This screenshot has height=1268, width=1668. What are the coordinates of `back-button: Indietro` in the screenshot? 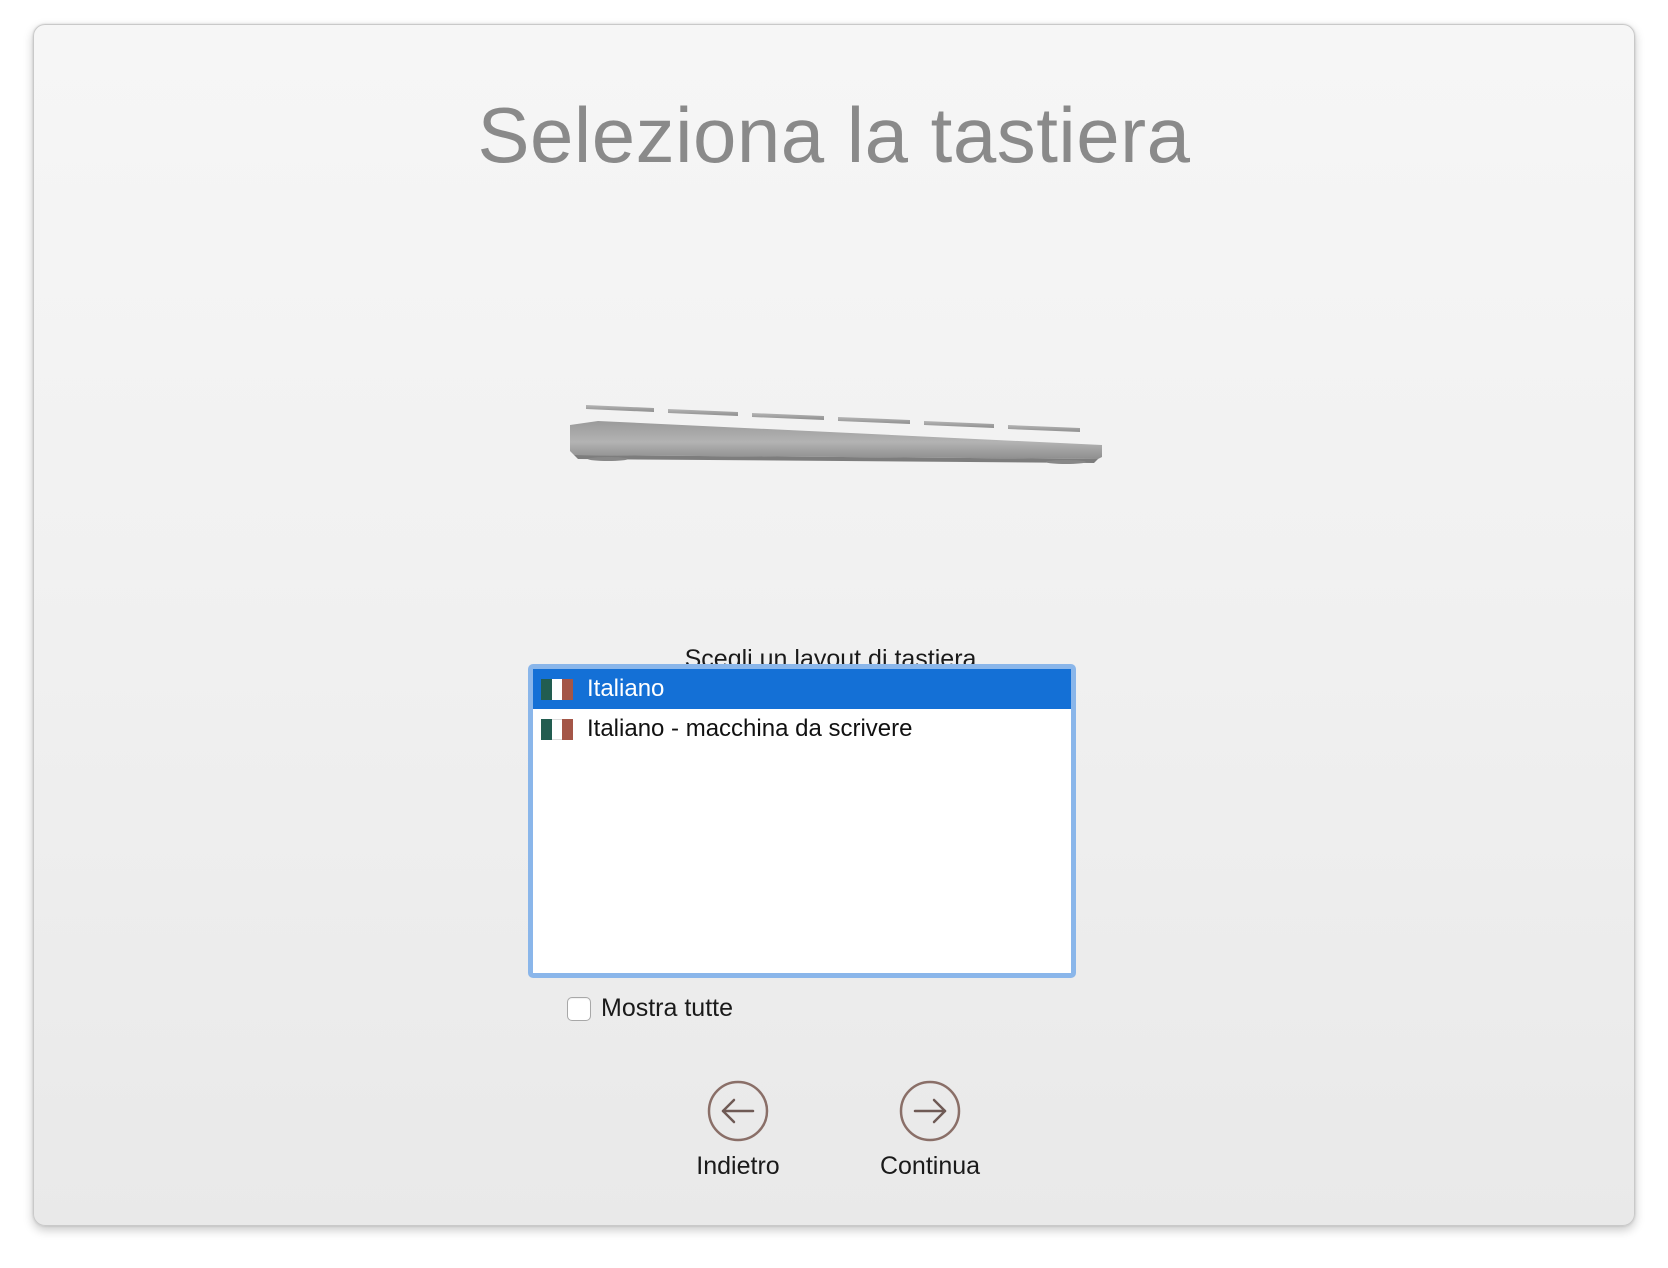 It's located at (738, 1130).